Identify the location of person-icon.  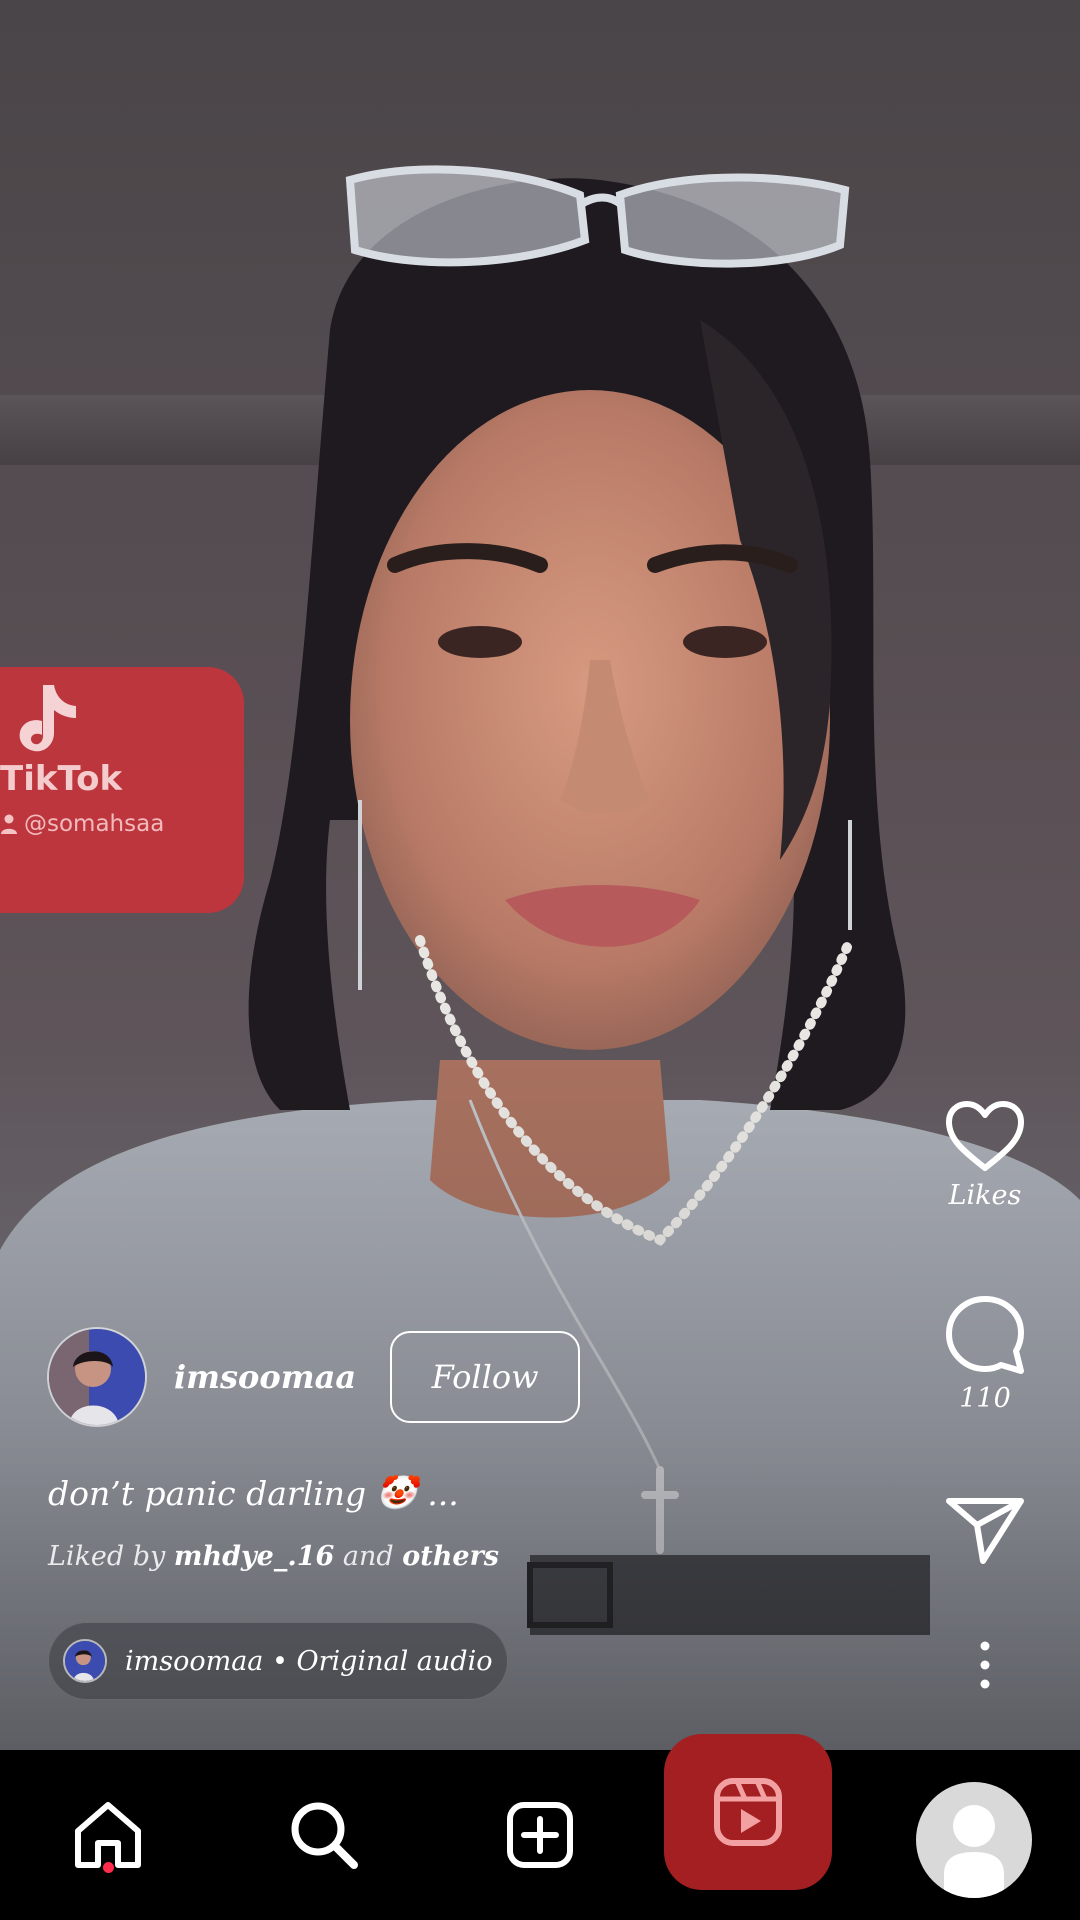
(9, 824).